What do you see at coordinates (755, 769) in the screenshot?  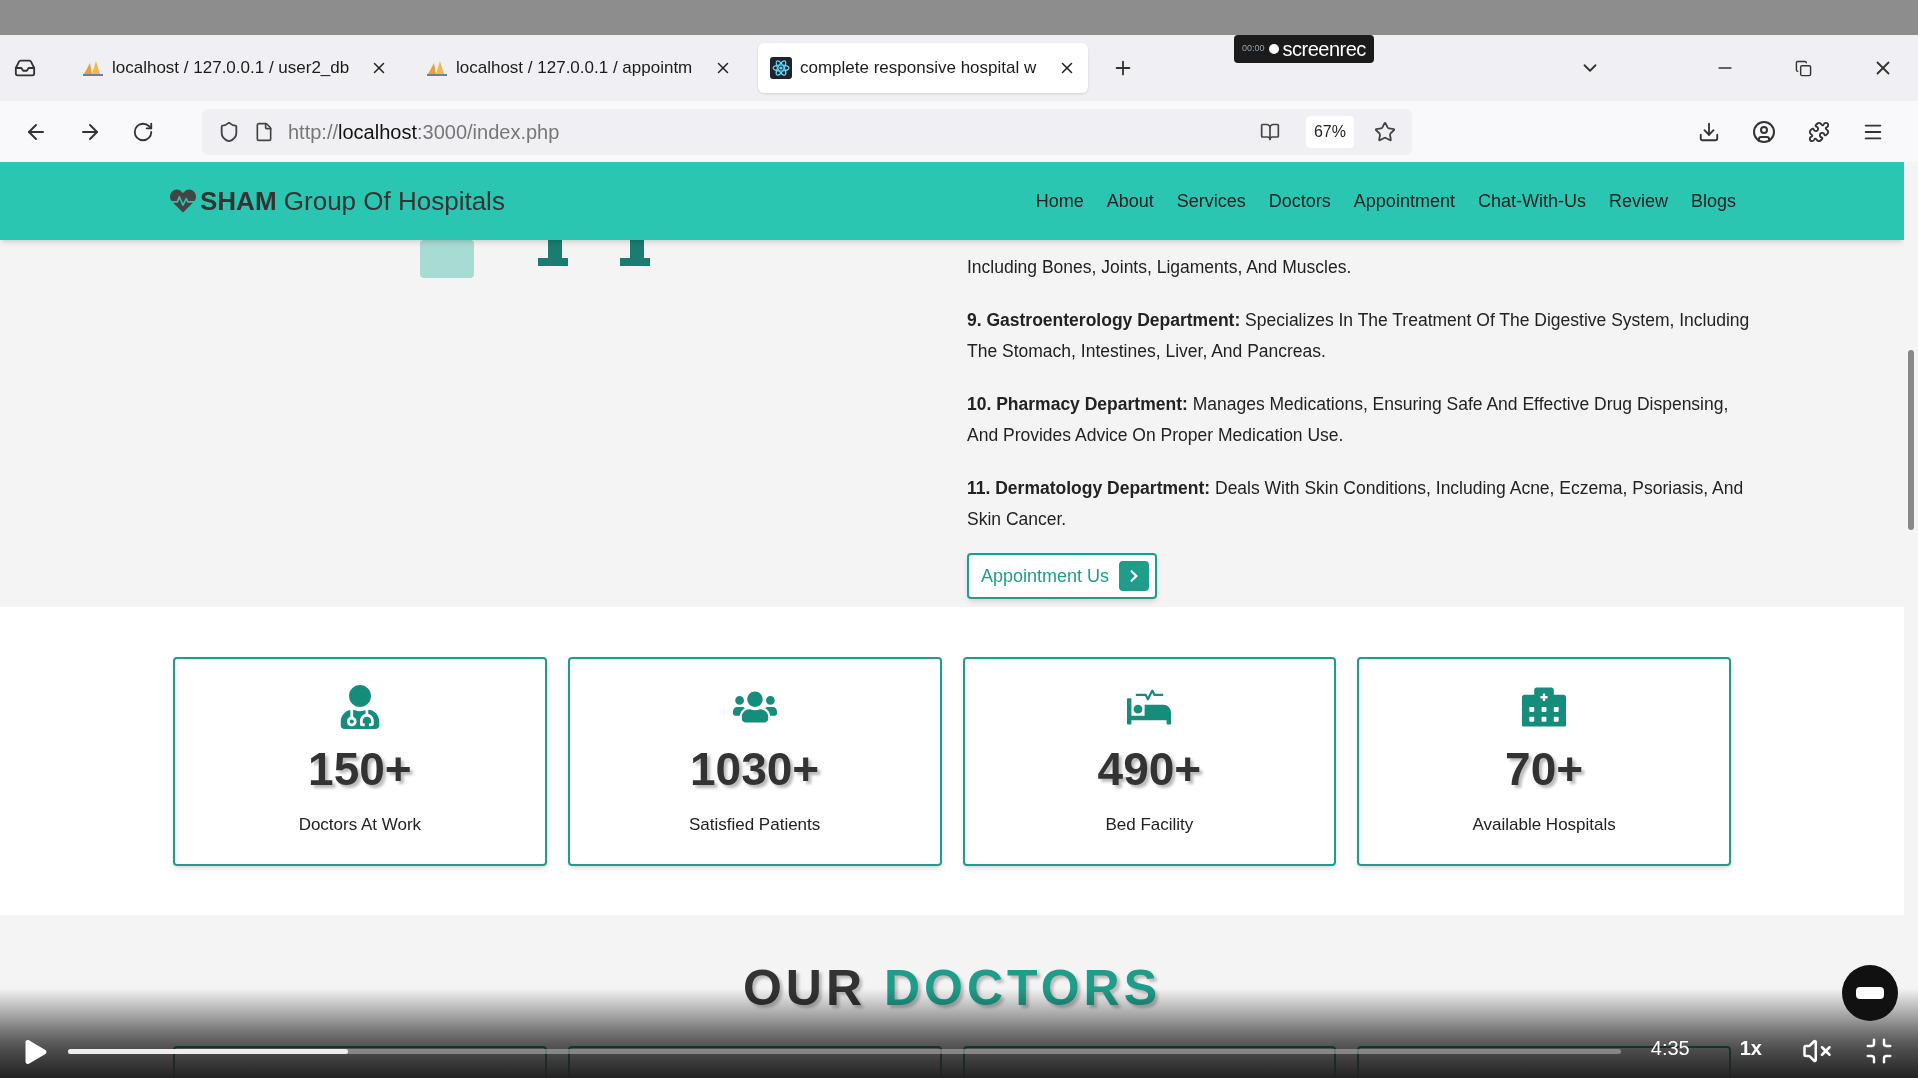 I see `stat-number: 1030+` at bounding box center [755, 769].